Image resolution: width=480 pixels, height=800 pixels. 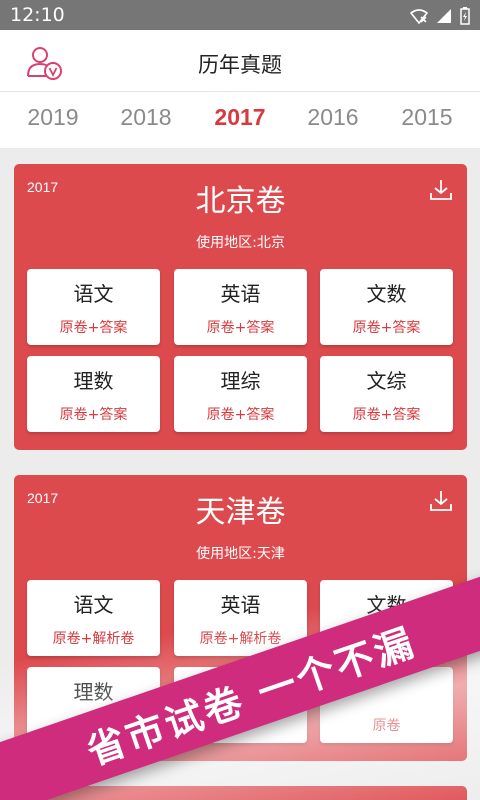 What do you see at coordinates (240, 512) in the screenshot?
I see `card-title: 天津卷` at bounding box center [240, 512].